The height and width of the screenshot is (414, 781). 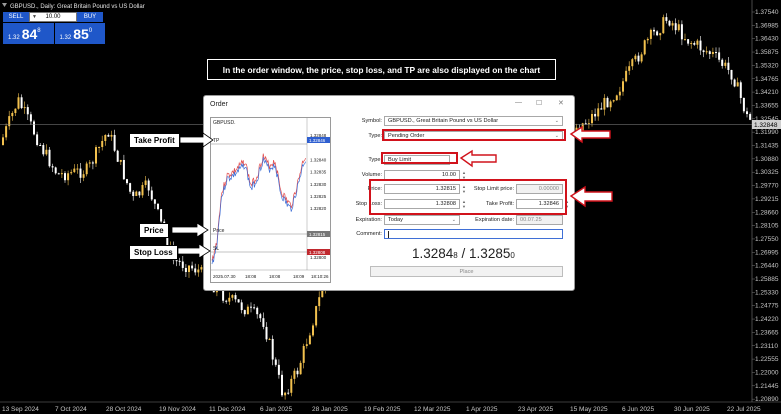 I want to click on one-click-trading-panel: SELL ▼ 10.00 BUY 1.32 84 8 1.32 85 0, so click(x=54, y=28).